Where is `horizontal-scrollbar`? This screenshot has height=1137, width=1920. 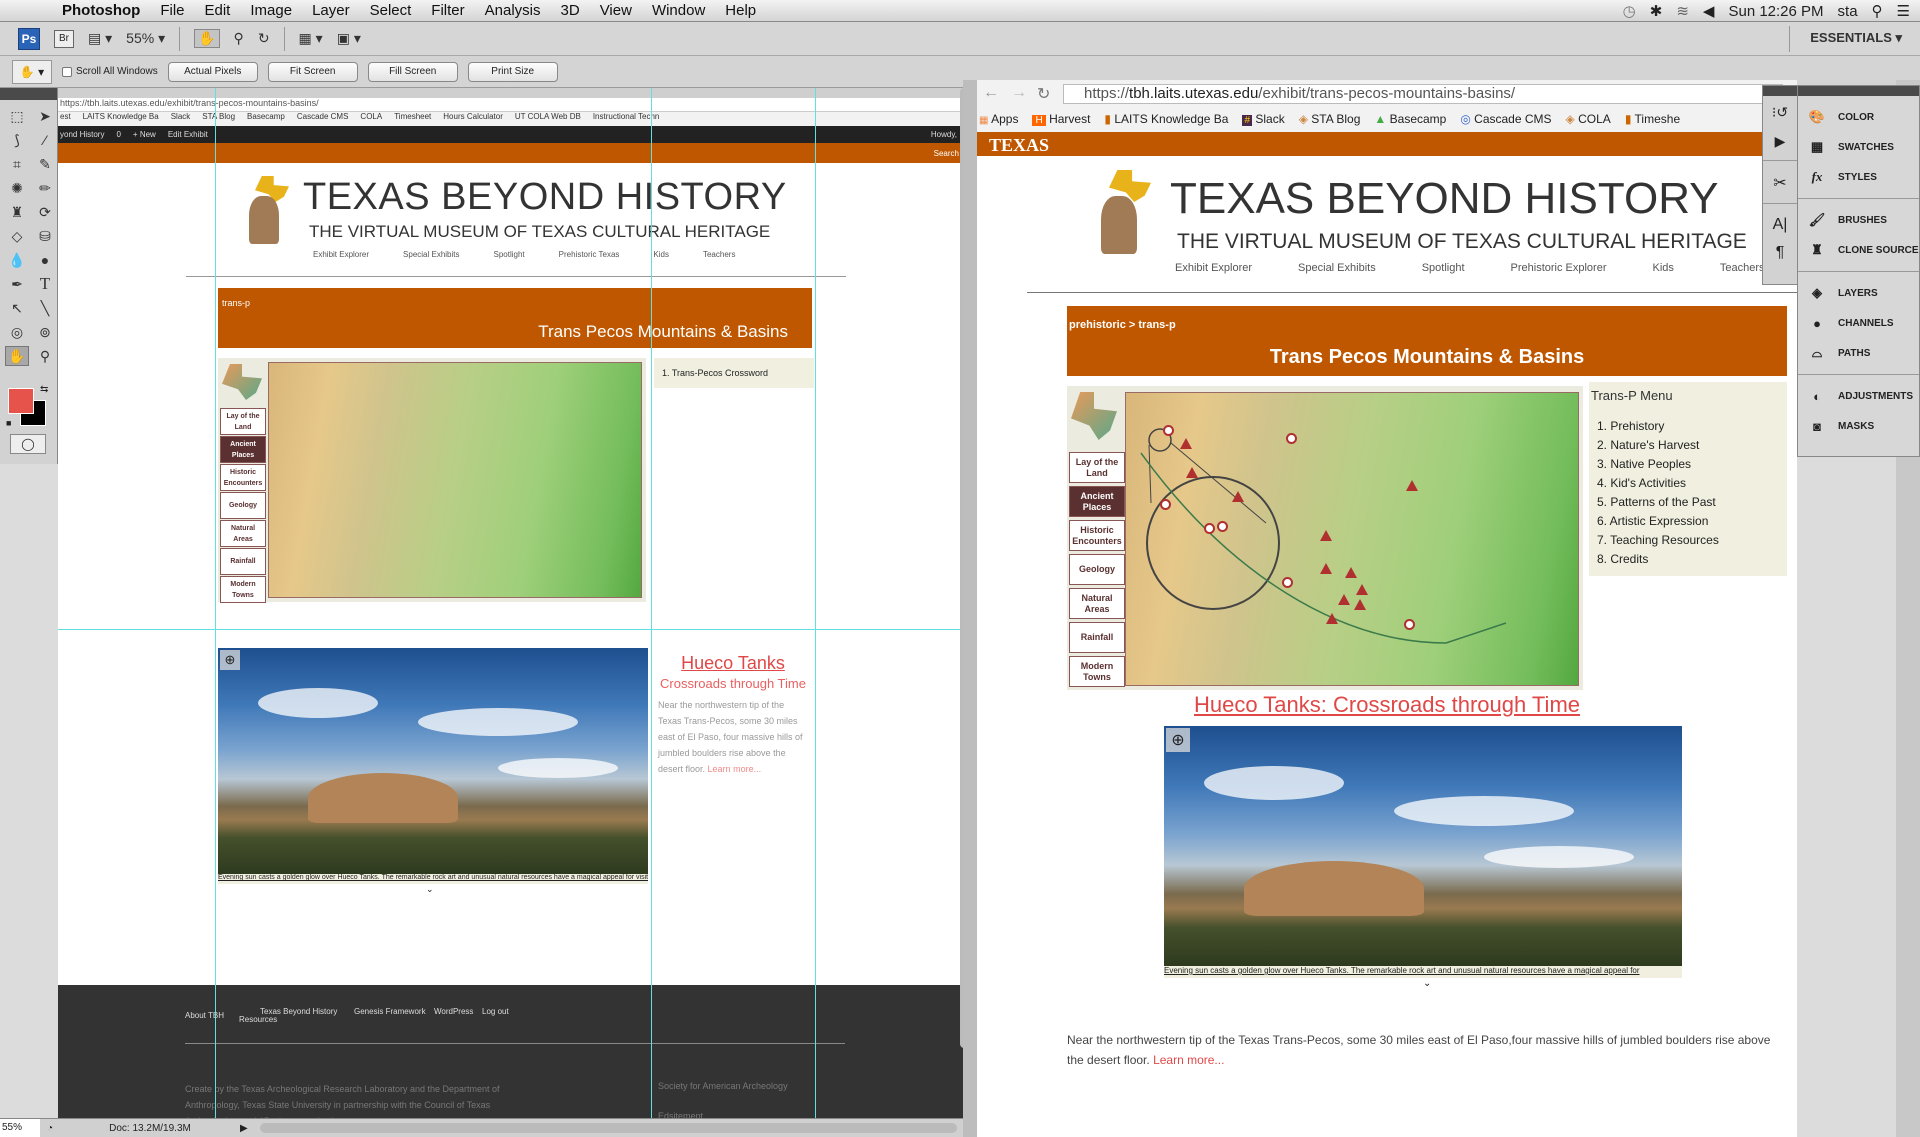 horizontal-scrollbar is located at coordinates (608, 1128).